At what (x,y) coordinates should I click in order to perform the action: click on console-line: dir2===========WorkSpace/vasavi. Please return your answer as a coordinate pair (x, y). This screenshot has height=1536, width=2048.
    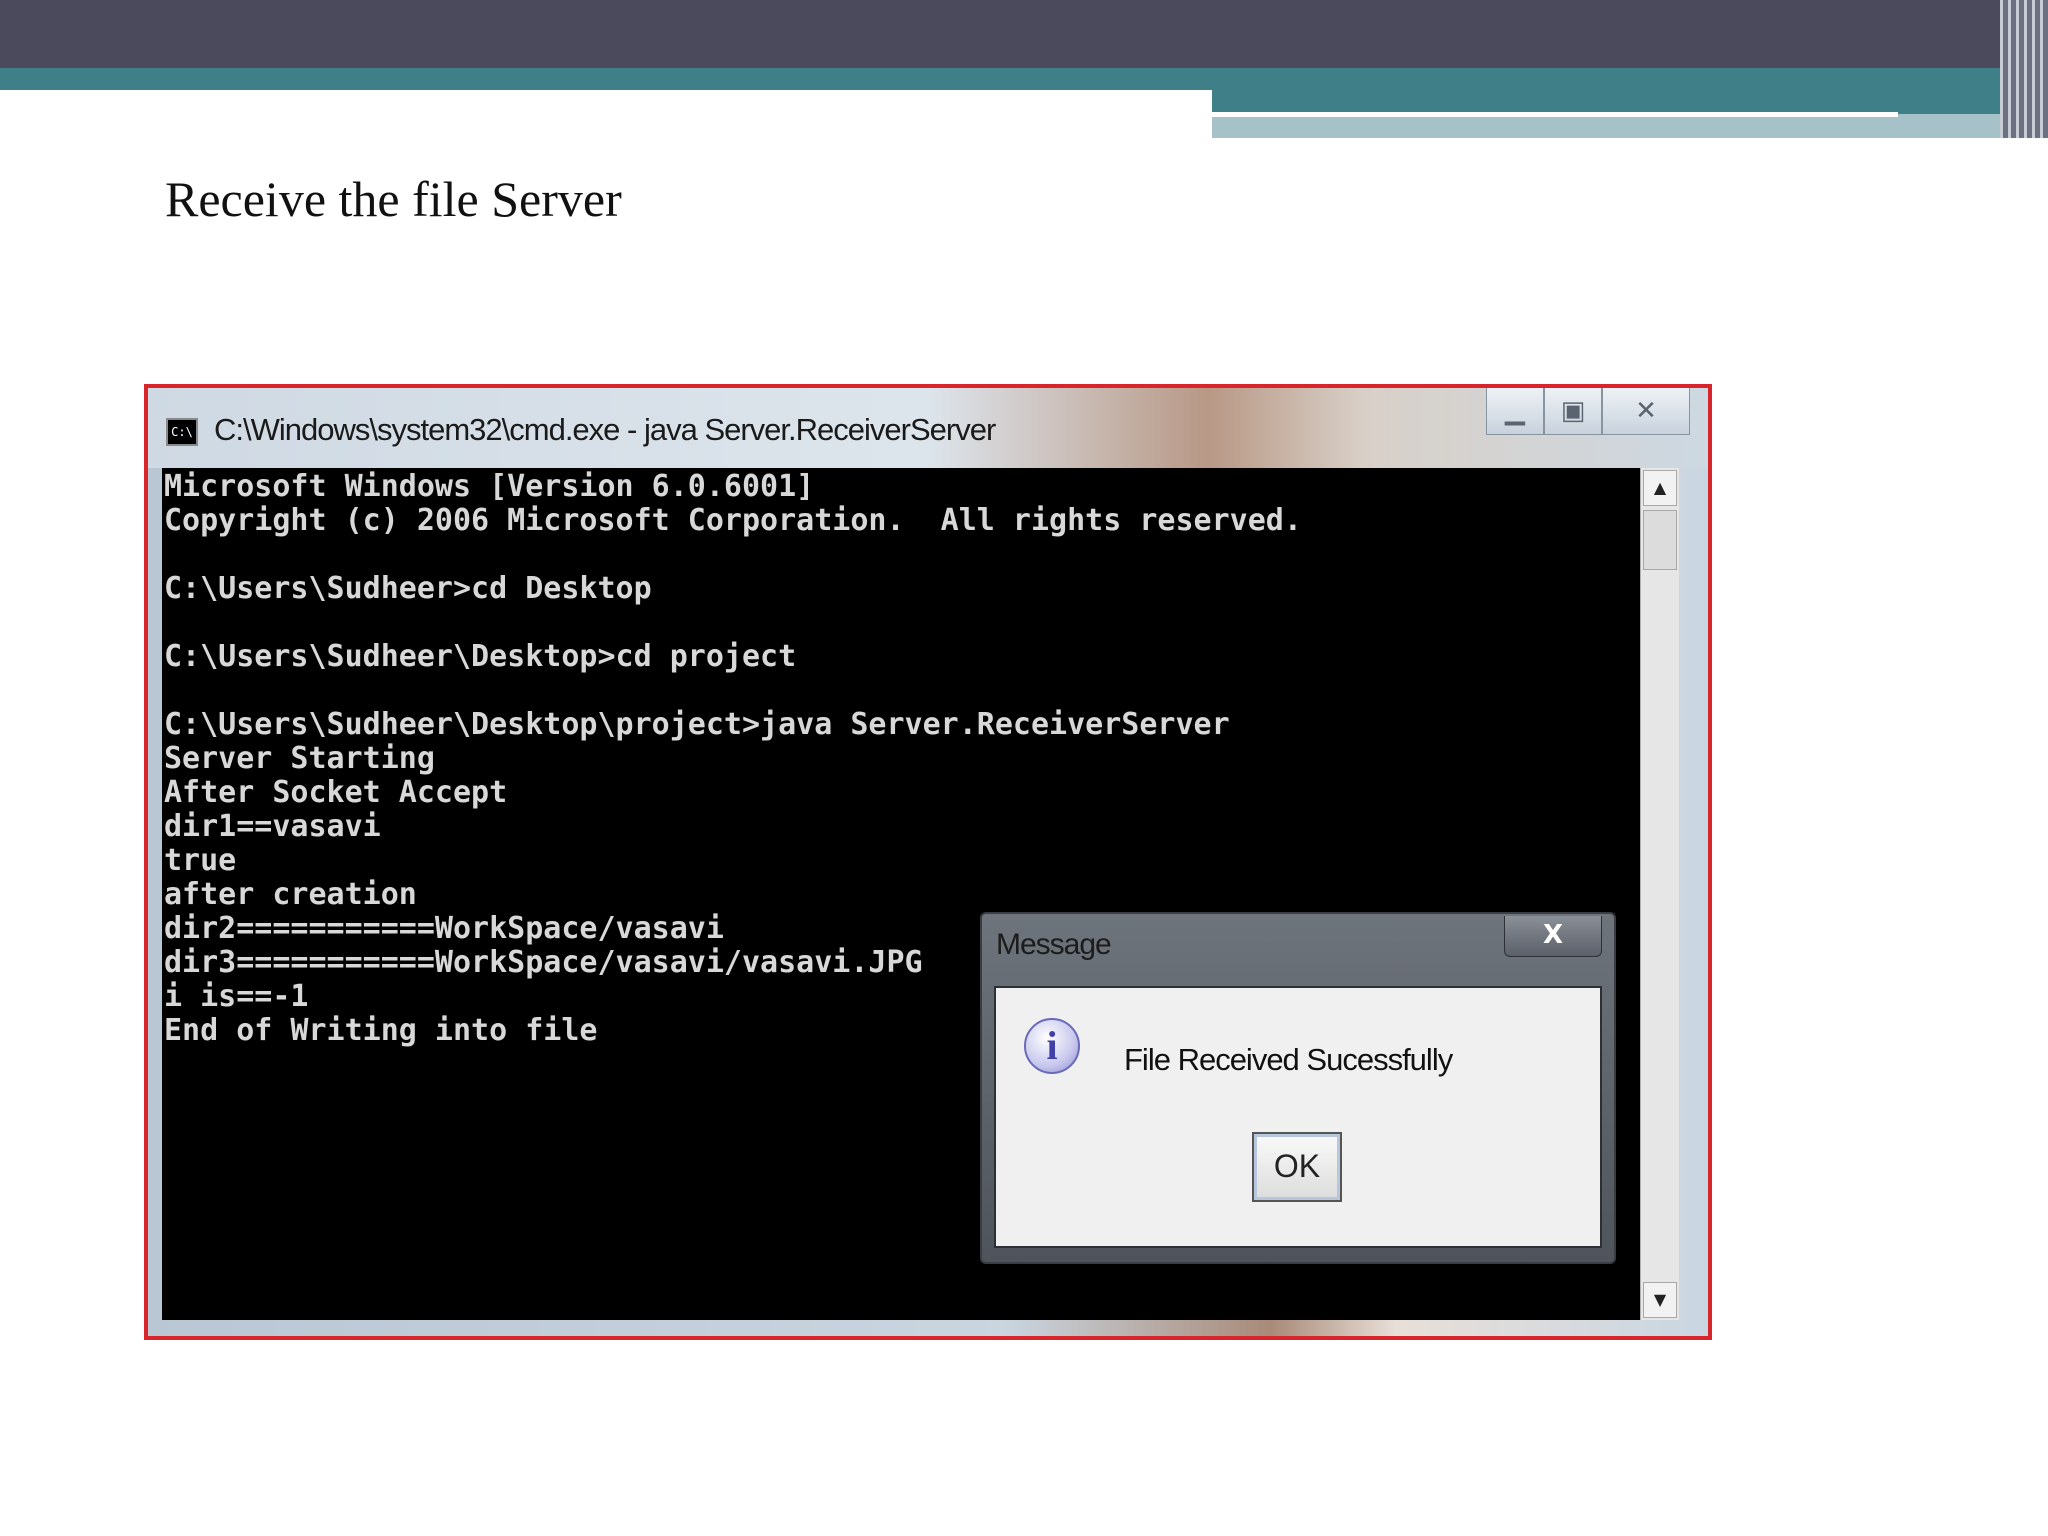
    Looking at the image, I should click on (444, 928).